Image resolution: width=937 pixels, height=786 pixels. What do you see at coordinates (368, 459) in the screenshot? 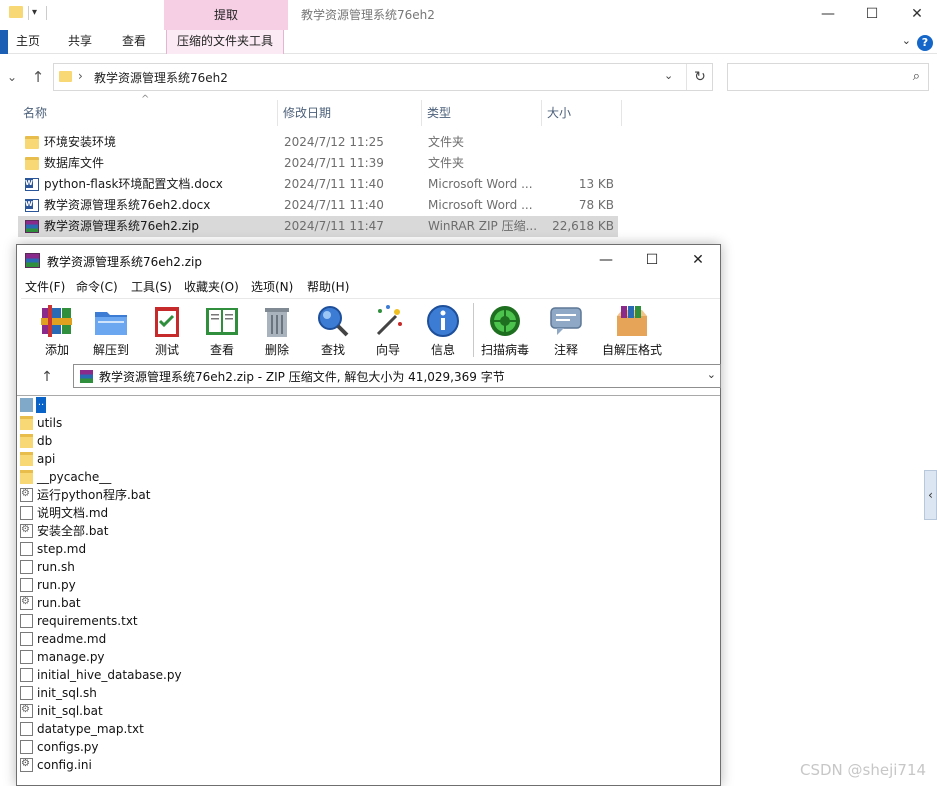
I see `list-item: api` at bounding box center [368, 459].